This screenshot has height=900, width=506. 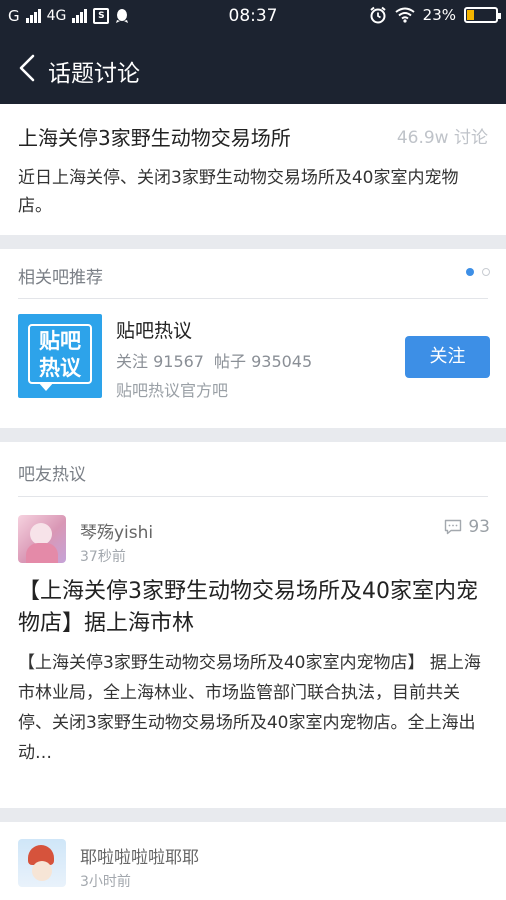 I want to click on post-time: 37秒前, so click(x=103, y=557).